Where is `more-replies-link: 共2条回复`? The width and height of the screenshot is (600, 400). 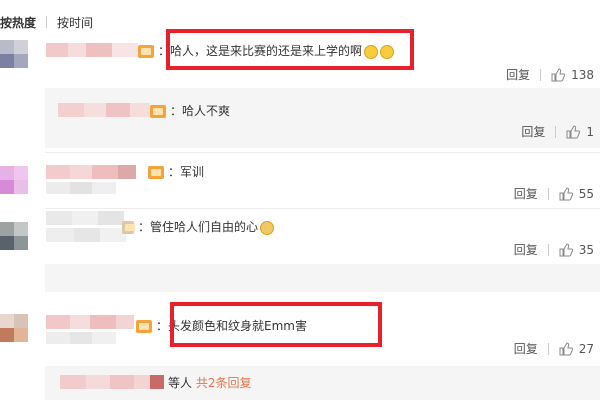 more-replies-link: 共2条回复 is located at coordinates (224, 383).